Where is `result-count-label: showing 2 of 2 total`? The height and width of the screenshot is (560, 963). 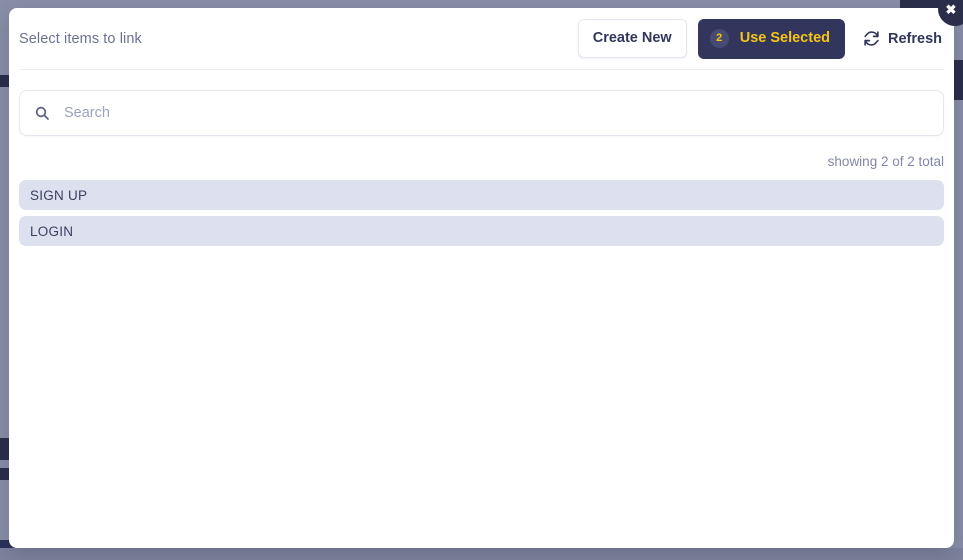 result-count-label: showing 2 of 2 total is located at coordinates (885, 161).